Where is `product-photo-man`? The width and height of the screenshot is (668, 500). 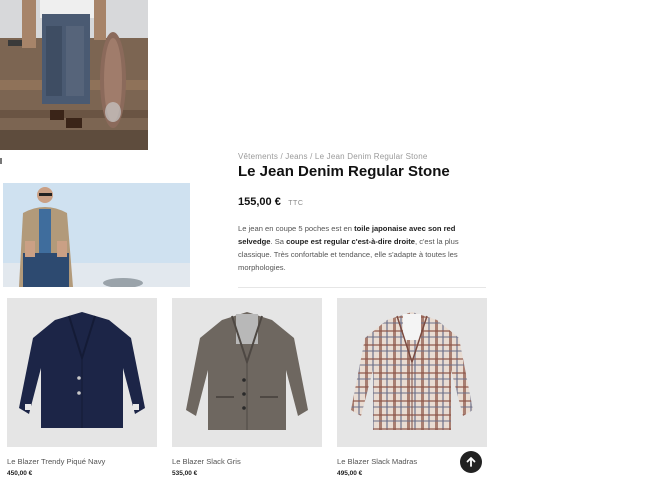
product-photo-man is located at coordinates (96, 235).